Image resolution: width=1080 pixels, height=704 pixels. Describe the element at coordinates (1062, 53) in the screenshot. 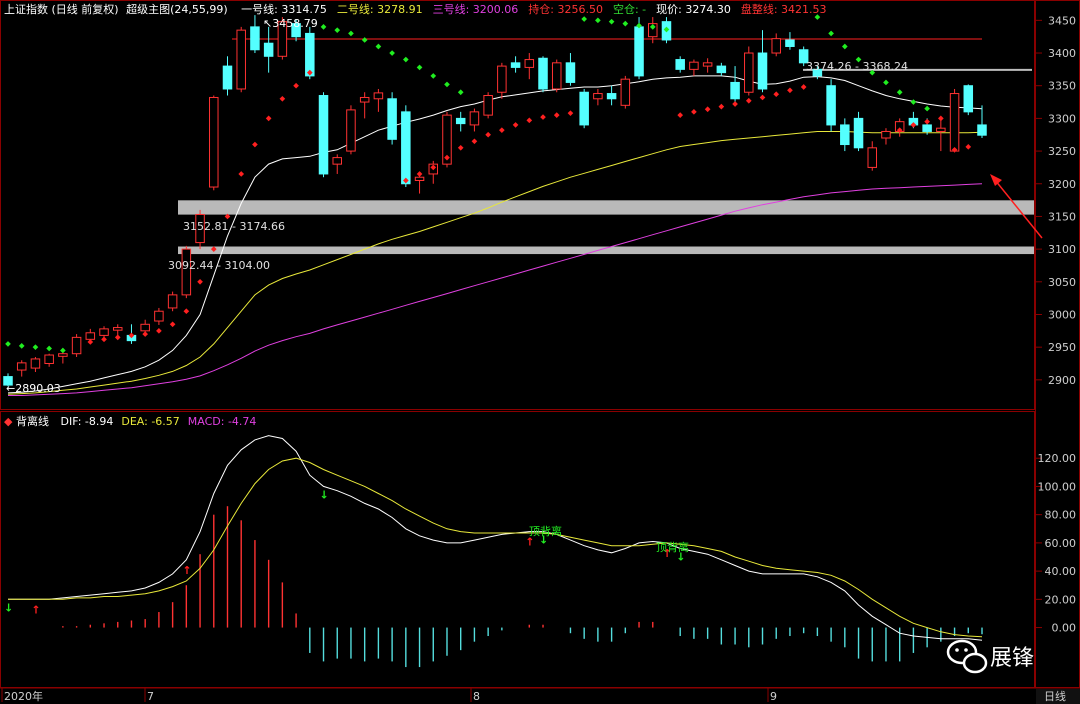

I see `price-tick-label: 3400` at that location.